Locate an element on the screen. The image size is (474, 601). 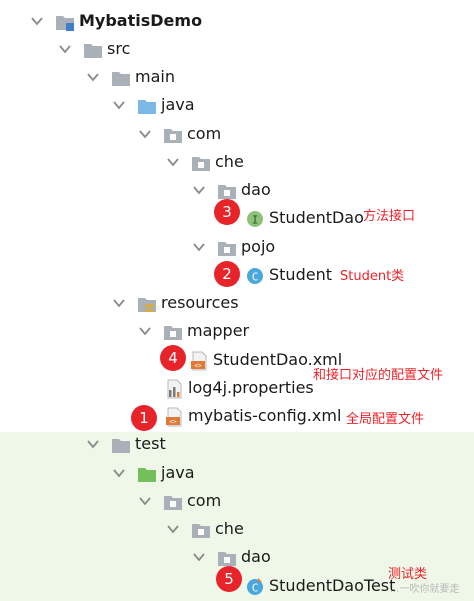
node-label: test is located at coordinates (150, 443).